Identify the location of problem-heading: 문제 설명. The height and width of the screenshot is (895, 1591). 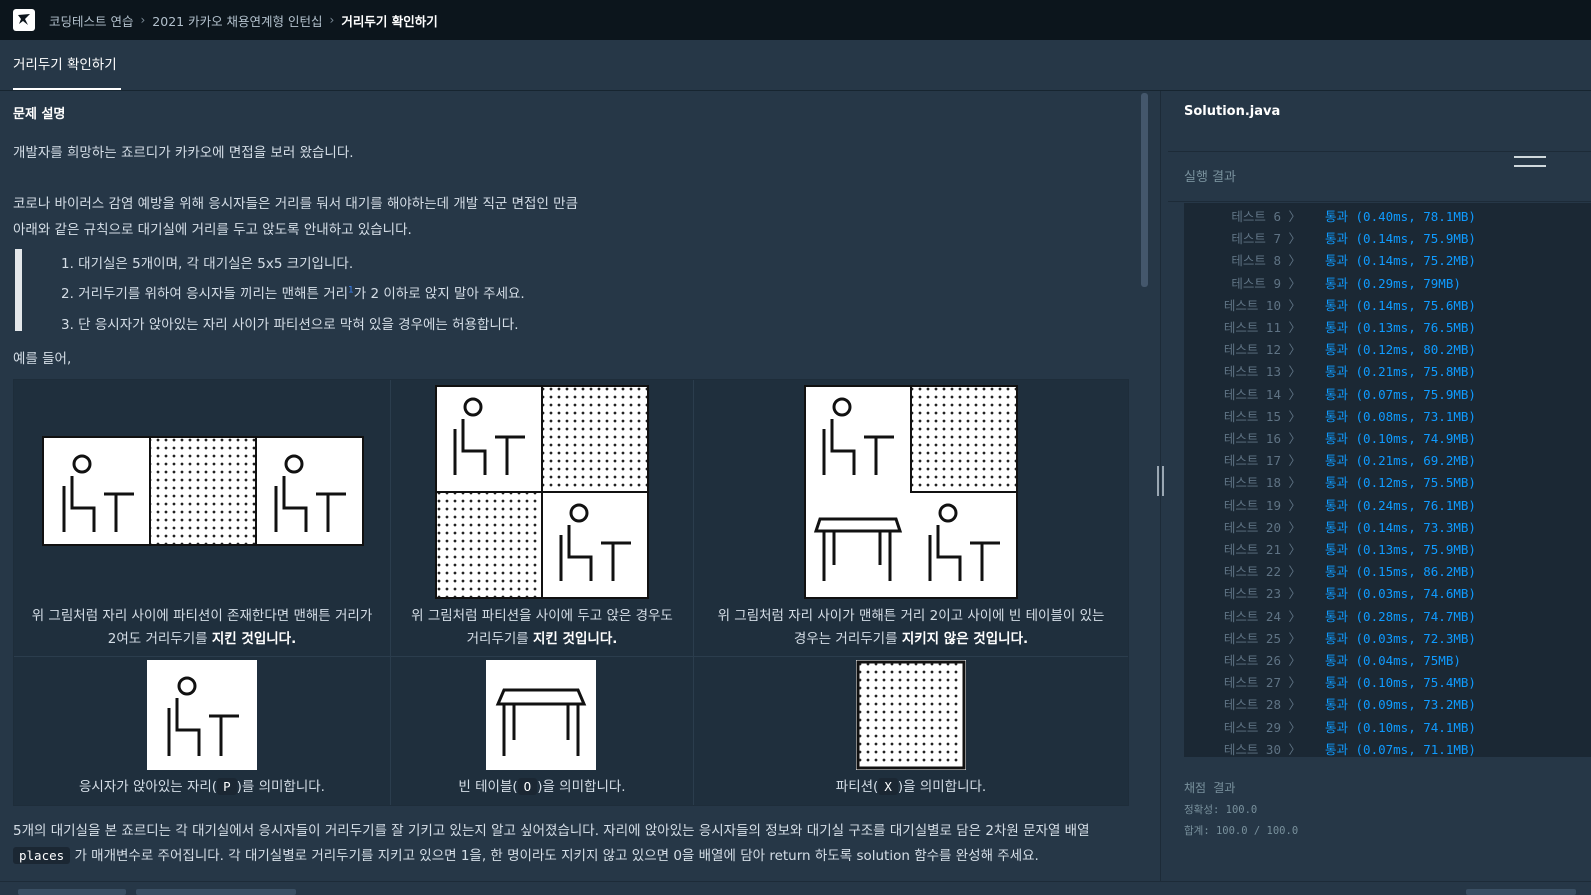
(39, 114).